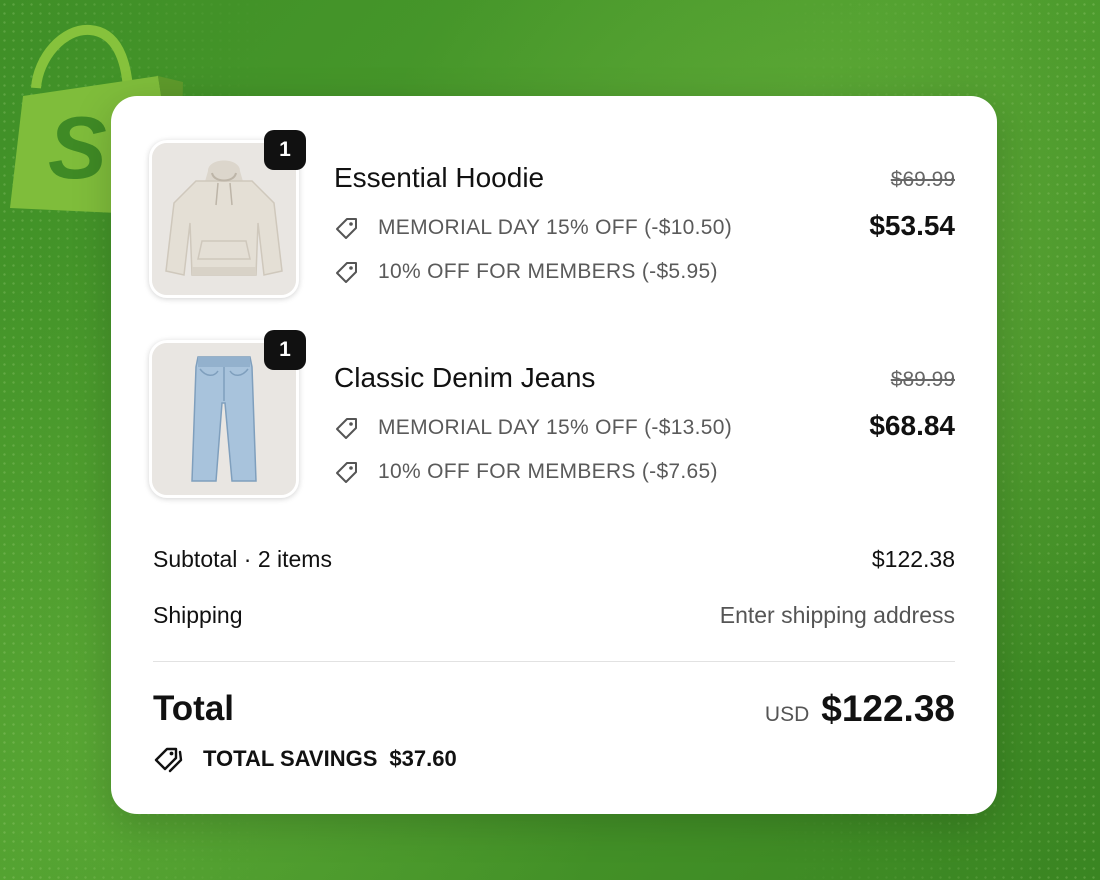 This screenshot has width=1100, height=880. Describe the element at coordinates (290, 758) in the screenshot. I see `savings-label: TOTAL SAVINGS` at that location.